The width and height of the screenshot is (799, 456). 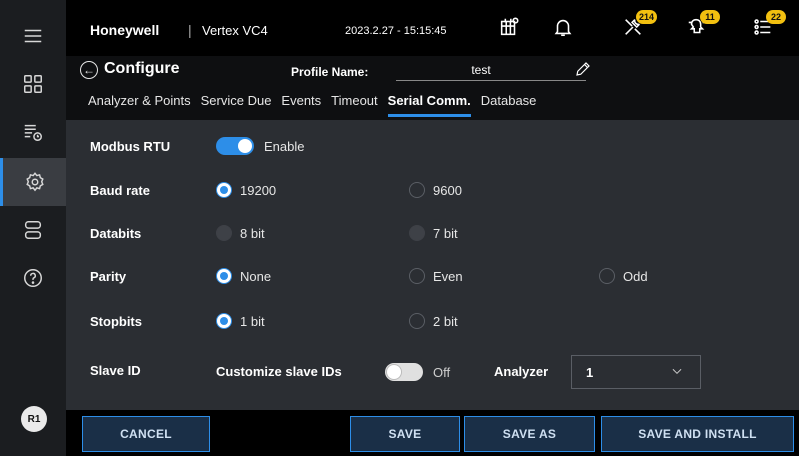 I want to click on parity-row: Parity None Even Odd, so click(x=432, y=276).